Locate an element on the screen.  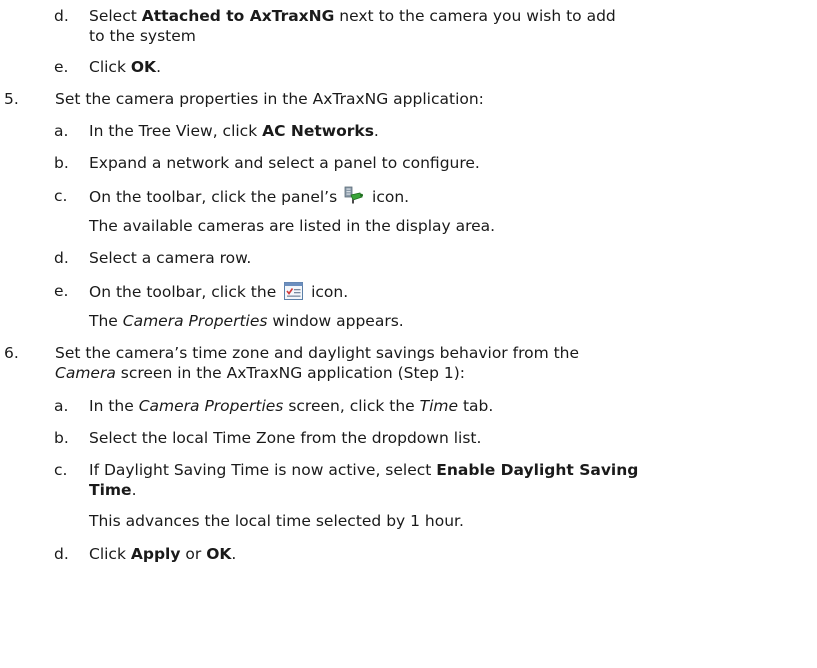
camera-panel-icon is located at coordinates (354, 196).